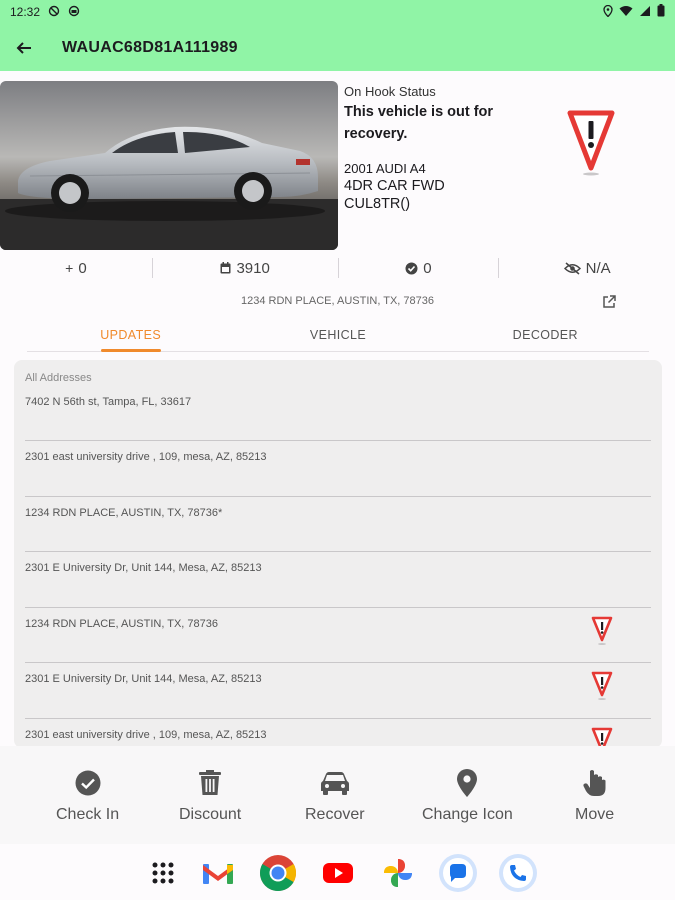 The height and width of the screenshot is (900, 675). What do you see at coordinates (24, 48) in the screenshot?
I see `back-arrow-icon` at bounding box center [24, 48].